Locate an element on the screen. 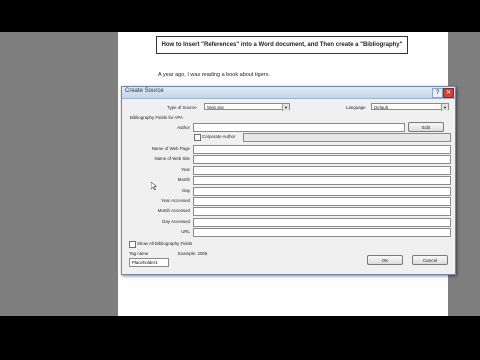  field-label: Month Accessed is located at coordinates (173, 211).